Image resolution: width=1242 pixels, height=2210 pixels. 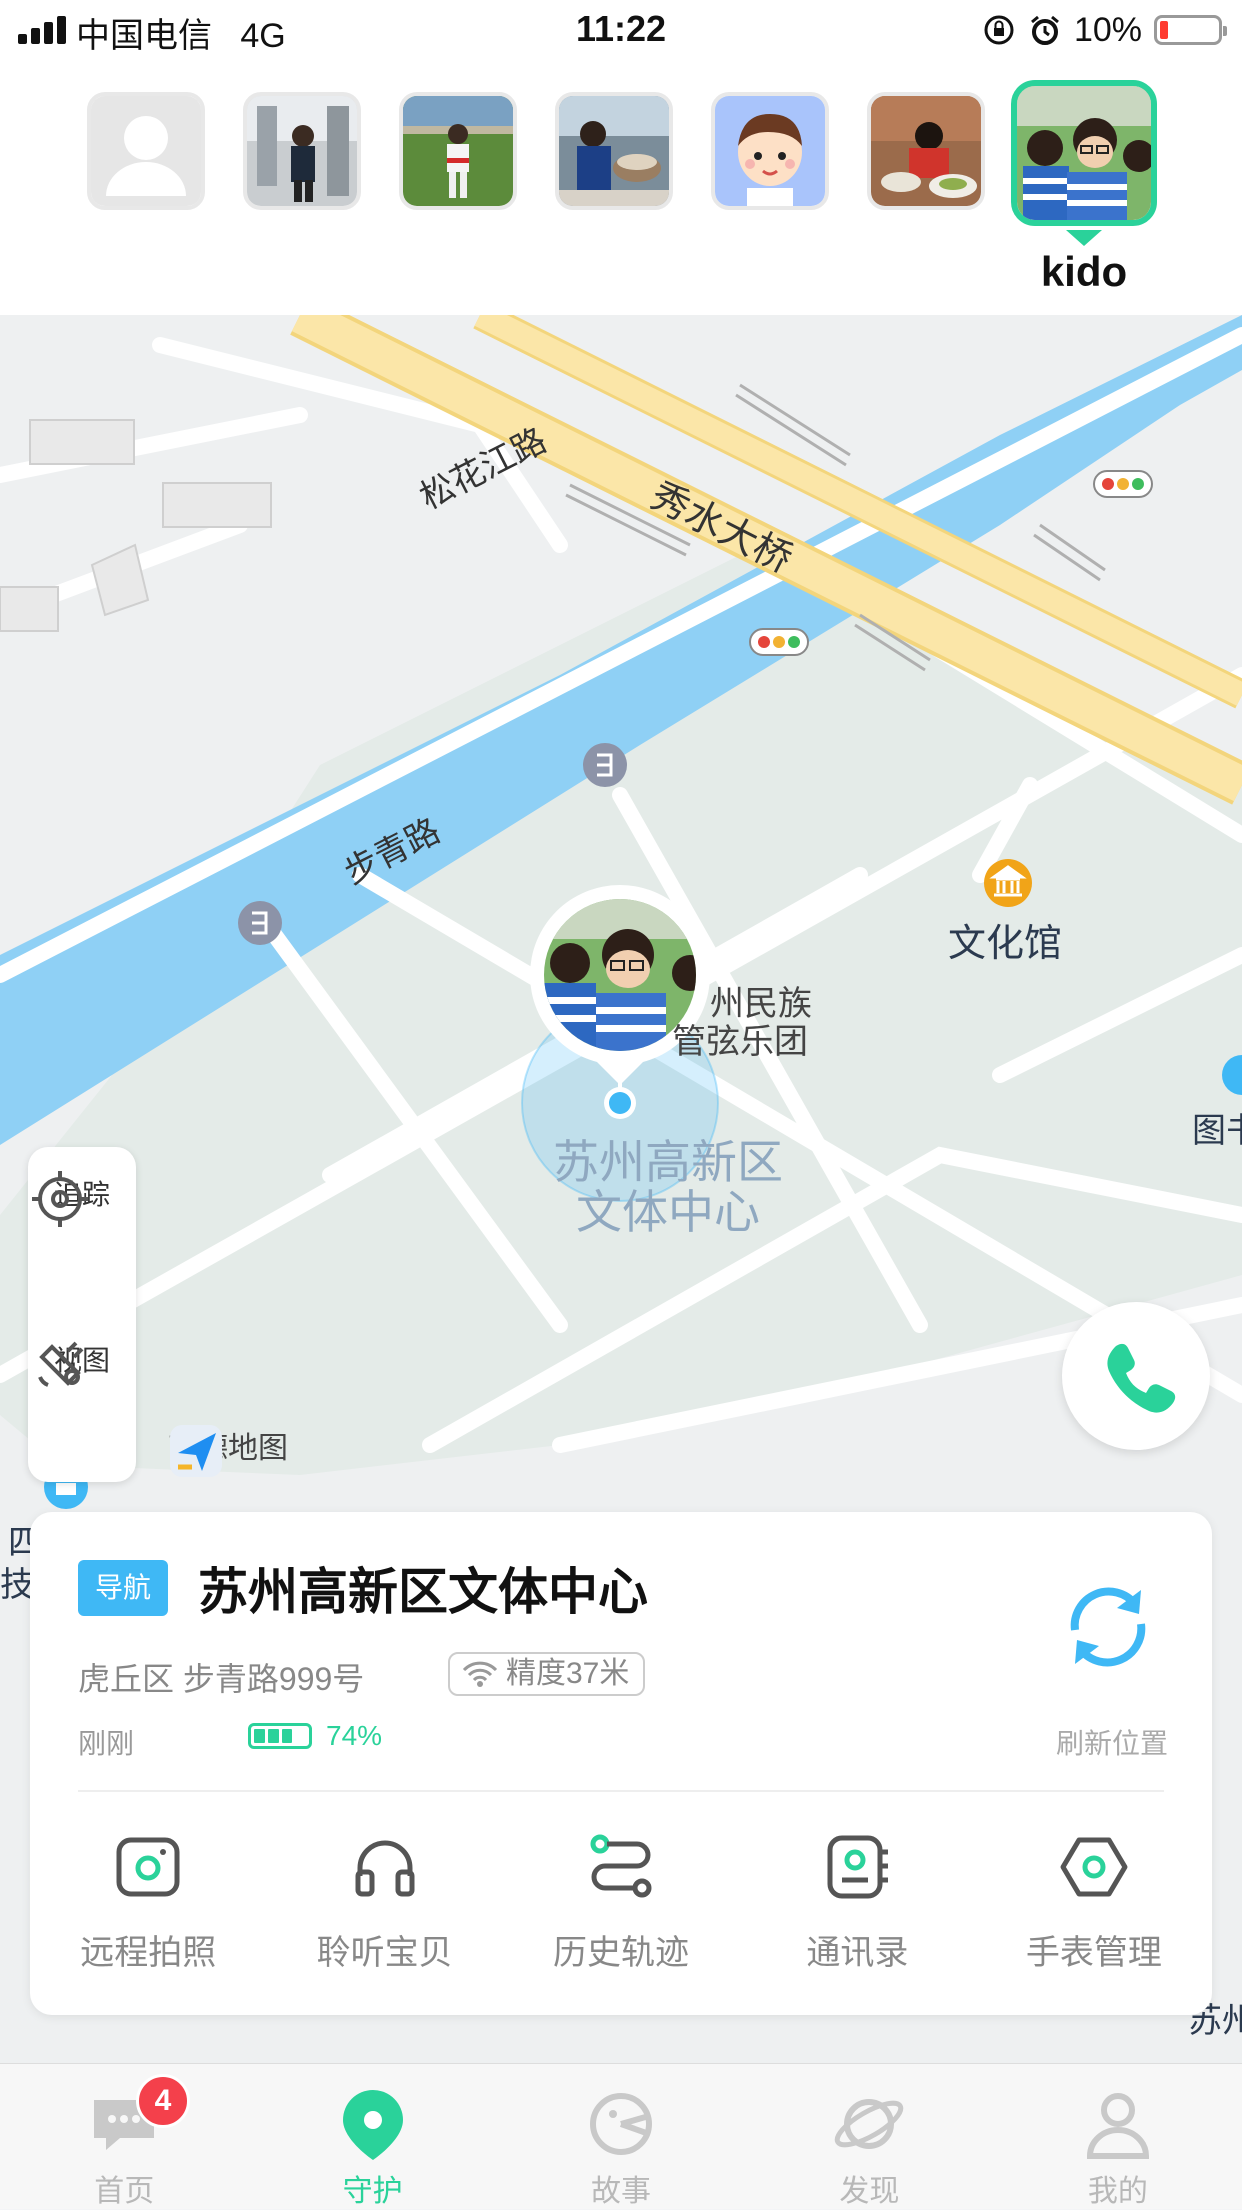 I want to click on wifi-icon, so click(x=480, y=1674).